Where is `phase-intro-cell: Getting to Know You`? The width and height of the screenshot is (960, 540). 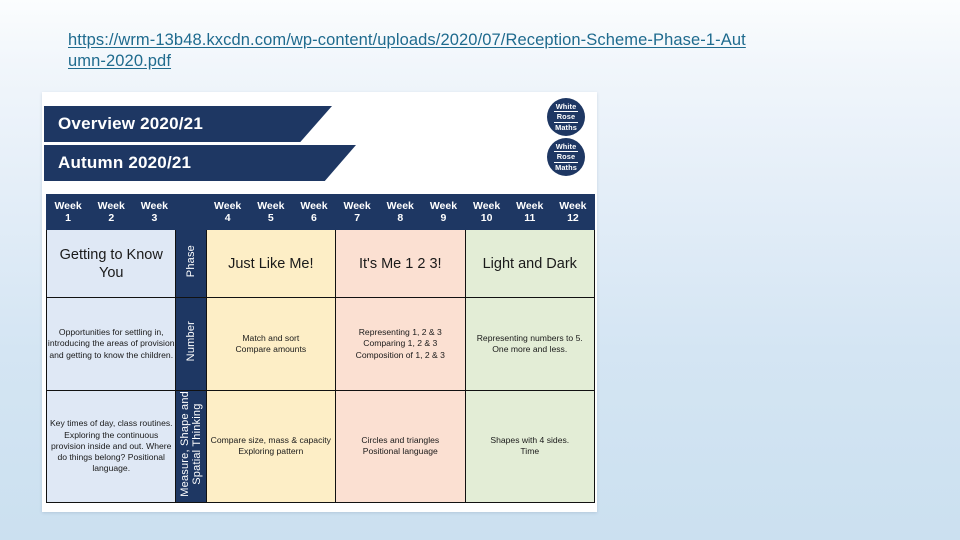
phase-intro-cell: Getting to Know You is located at coordinates (111, 263).